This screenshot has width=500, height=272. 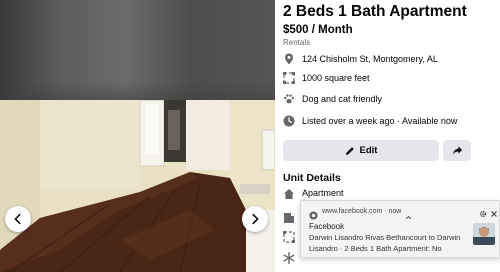 What do you see at coordinates (289, 258) in the screenshot?
I see `snowflake-icon` at bounding box center [289, 258].